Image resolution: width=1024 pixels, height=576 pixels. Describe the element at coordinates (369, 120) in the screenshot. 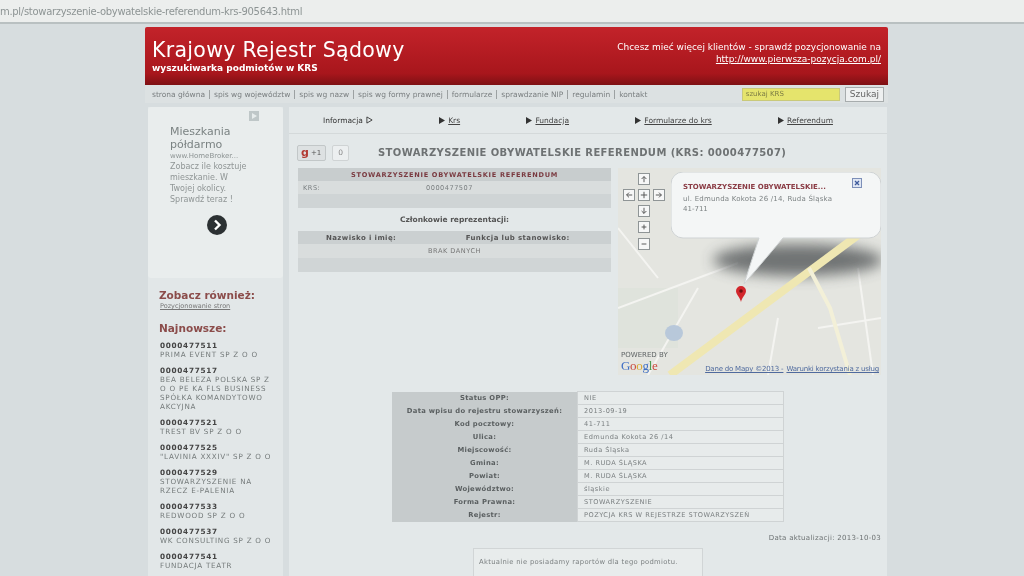

I see `triangle-outline-icon` at that location.